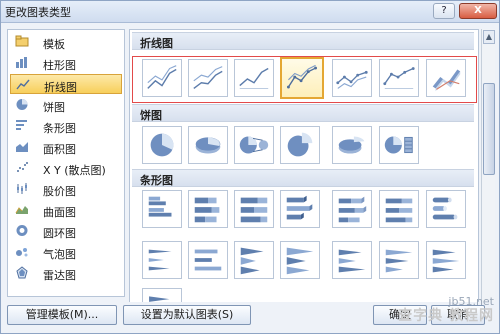 This screenshot has height=334, width=500. Describe the element at coordinates (66, 105) in the screenshot. I see `sidebar-item-pie: 饼图` at that location.